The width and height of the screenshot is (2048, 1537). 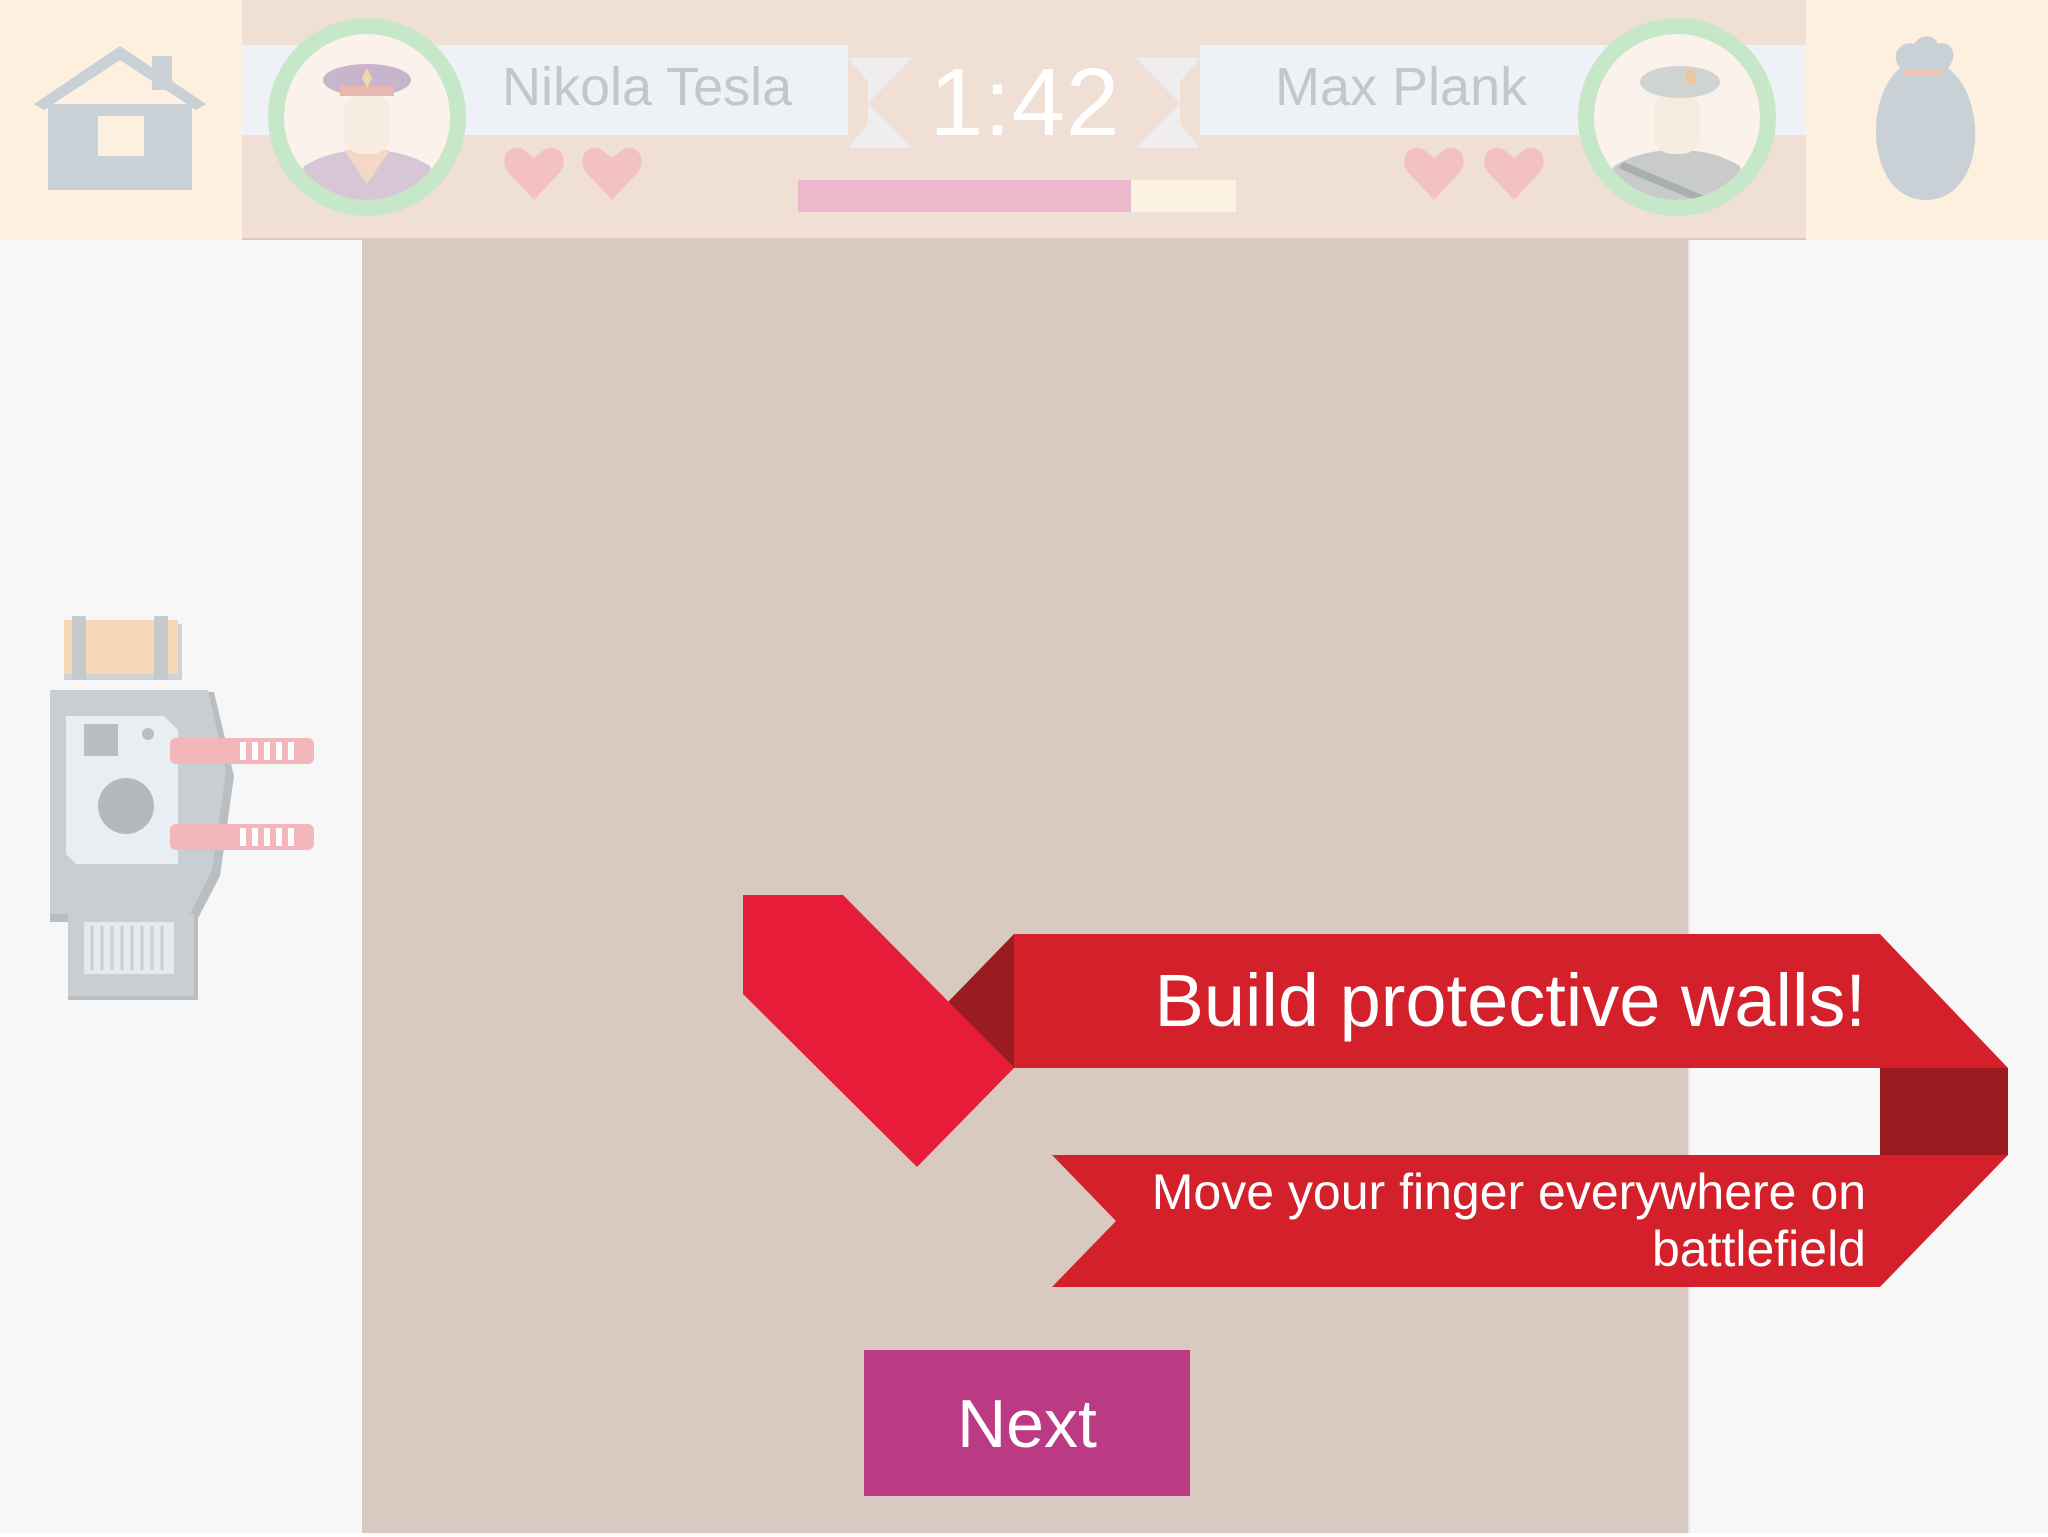 What do you see at coordinates (1027, 1423) in the screenshot?
I see `next-button: Next` at bounding box center [1027, 1423].